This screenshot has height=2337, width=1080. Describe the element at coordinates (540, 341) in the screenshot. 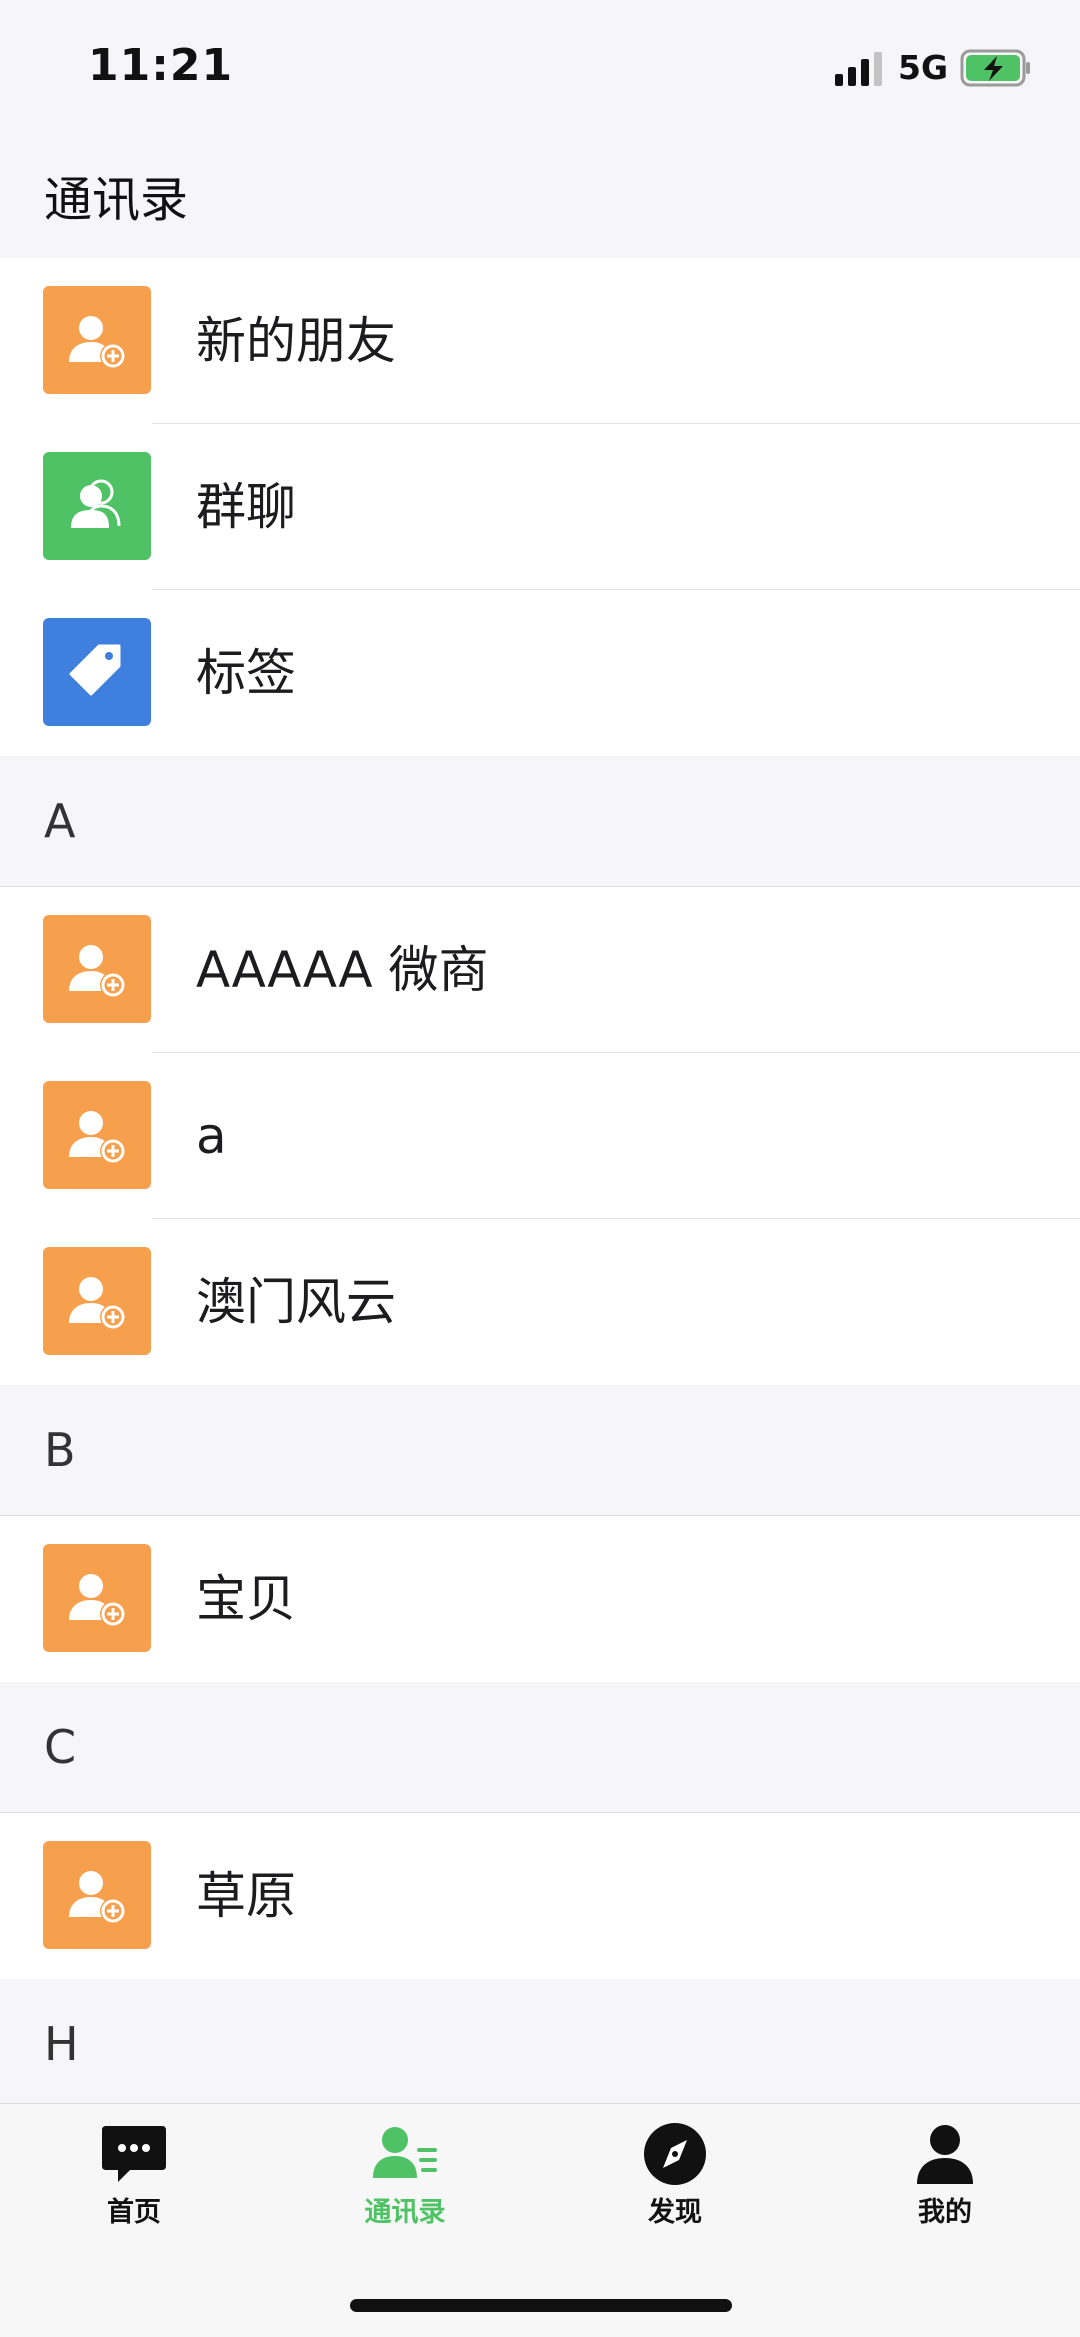

I see `new-friends-row: 新的朋友` at that location.